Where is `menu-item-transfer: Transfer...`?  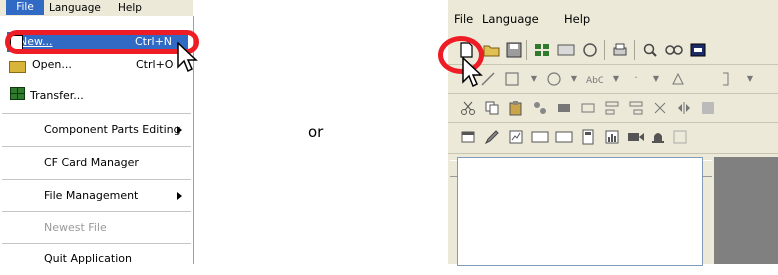
menu-item-transfer: Transfer... is located at coordinates (96, 97).